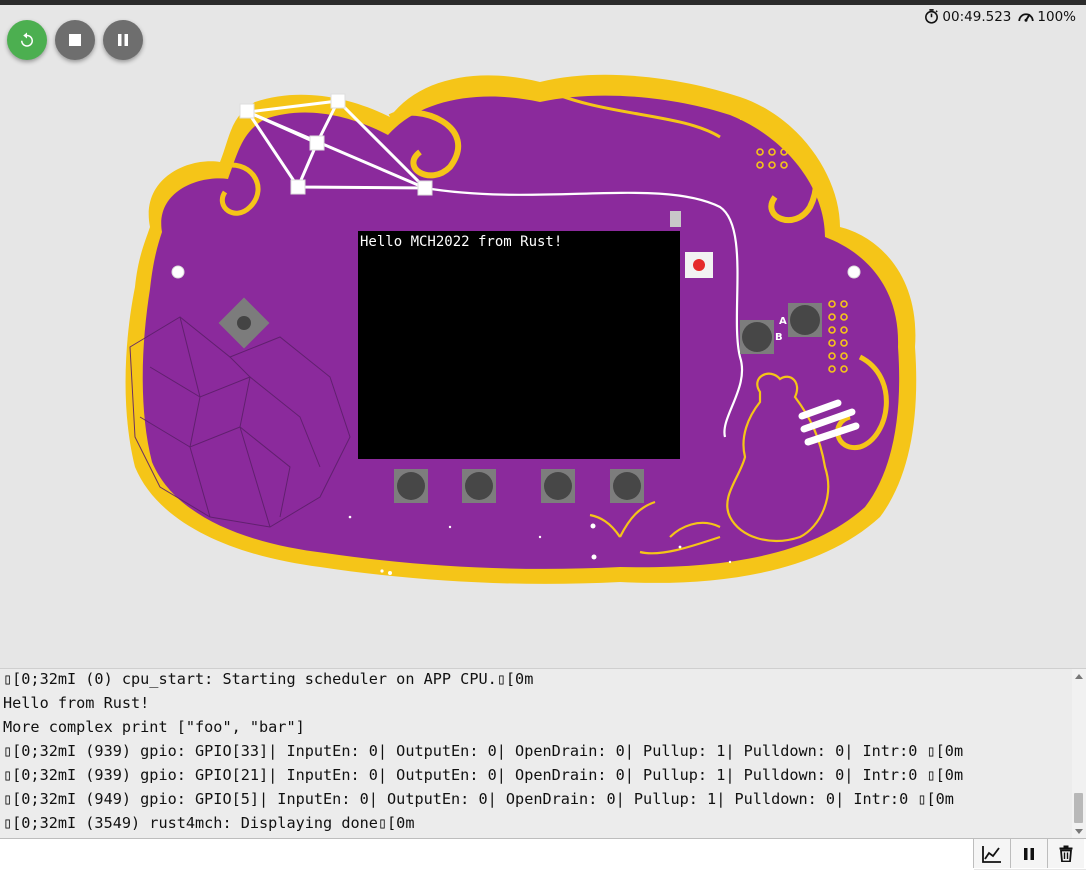  Describe the element at coordinates (805, 320) in the screenshot. I see `button-a` at that location.